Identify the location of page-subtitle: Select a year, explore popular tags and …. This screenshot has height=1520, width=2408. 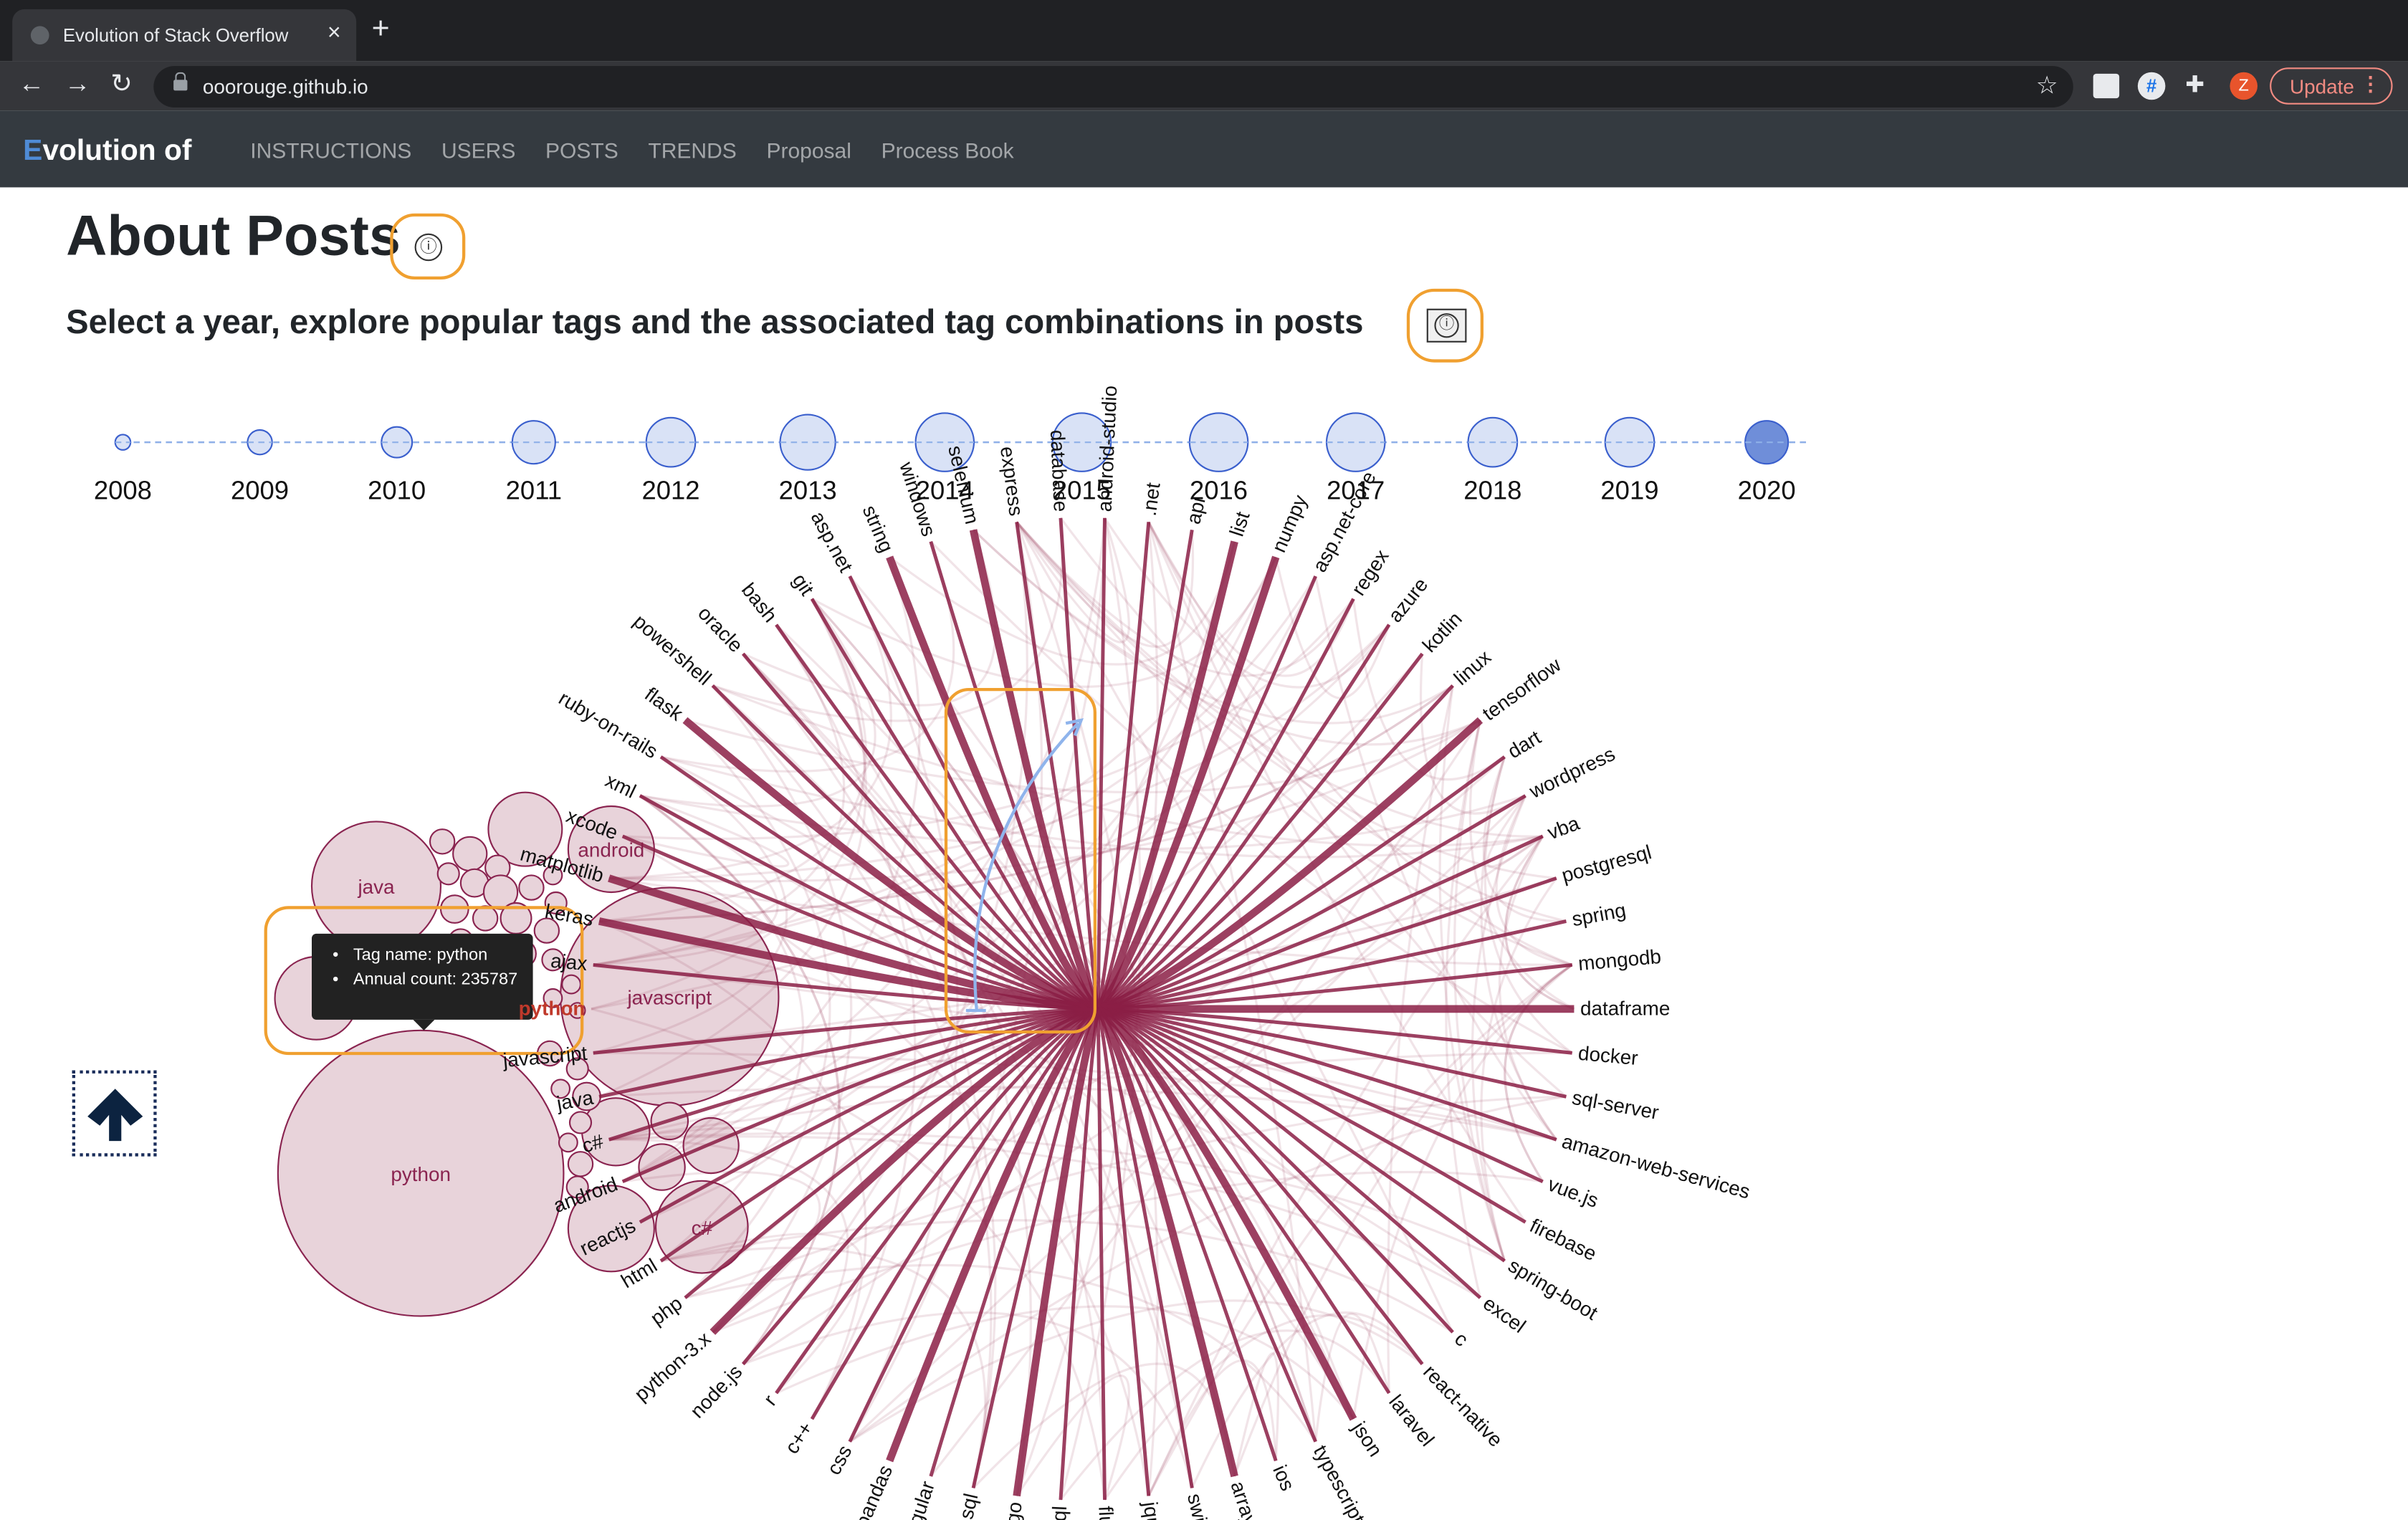
(715, 321).